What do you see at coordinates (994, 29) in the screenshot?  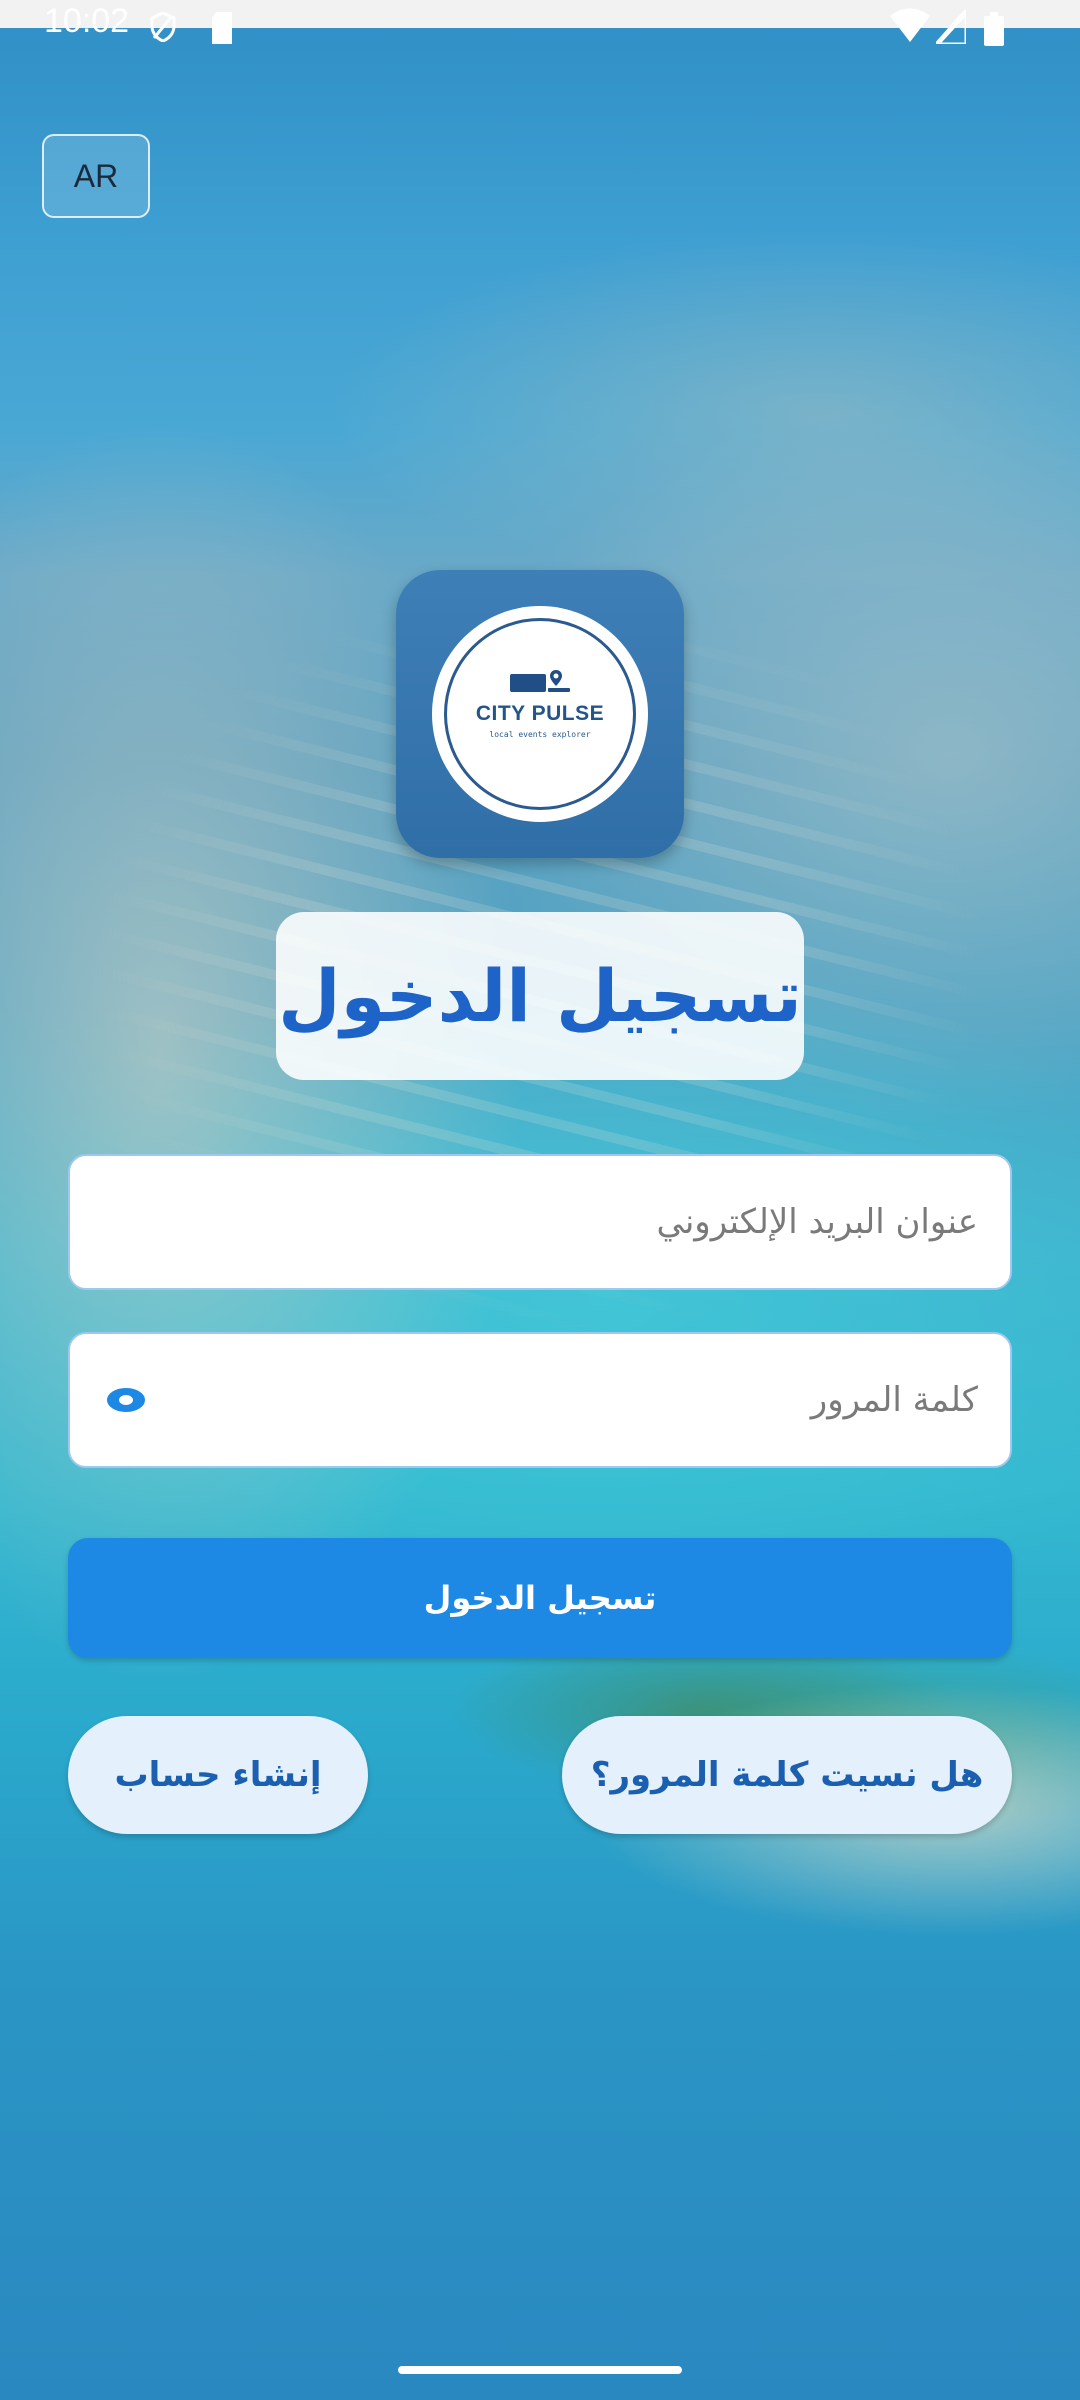 I see `battery-icon` at bounding box center [994, 29].